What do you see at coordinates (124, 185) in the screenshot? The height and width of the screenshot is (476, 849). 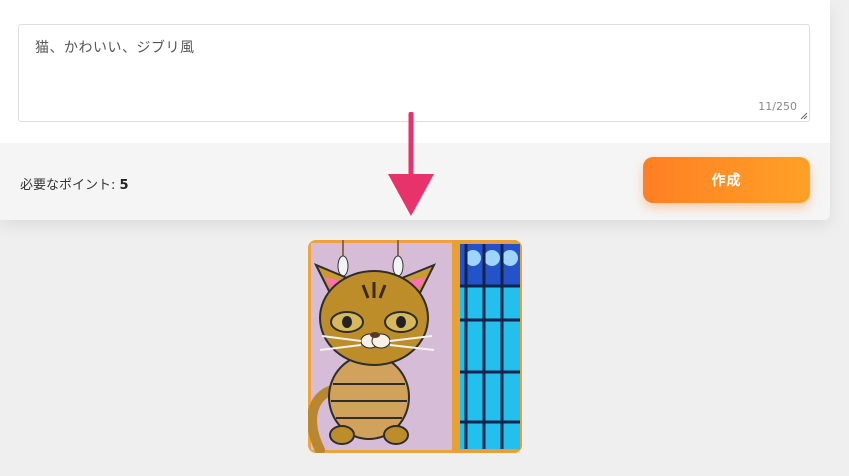 I see `required-points-value: 5` at bounding box center [124, 185].